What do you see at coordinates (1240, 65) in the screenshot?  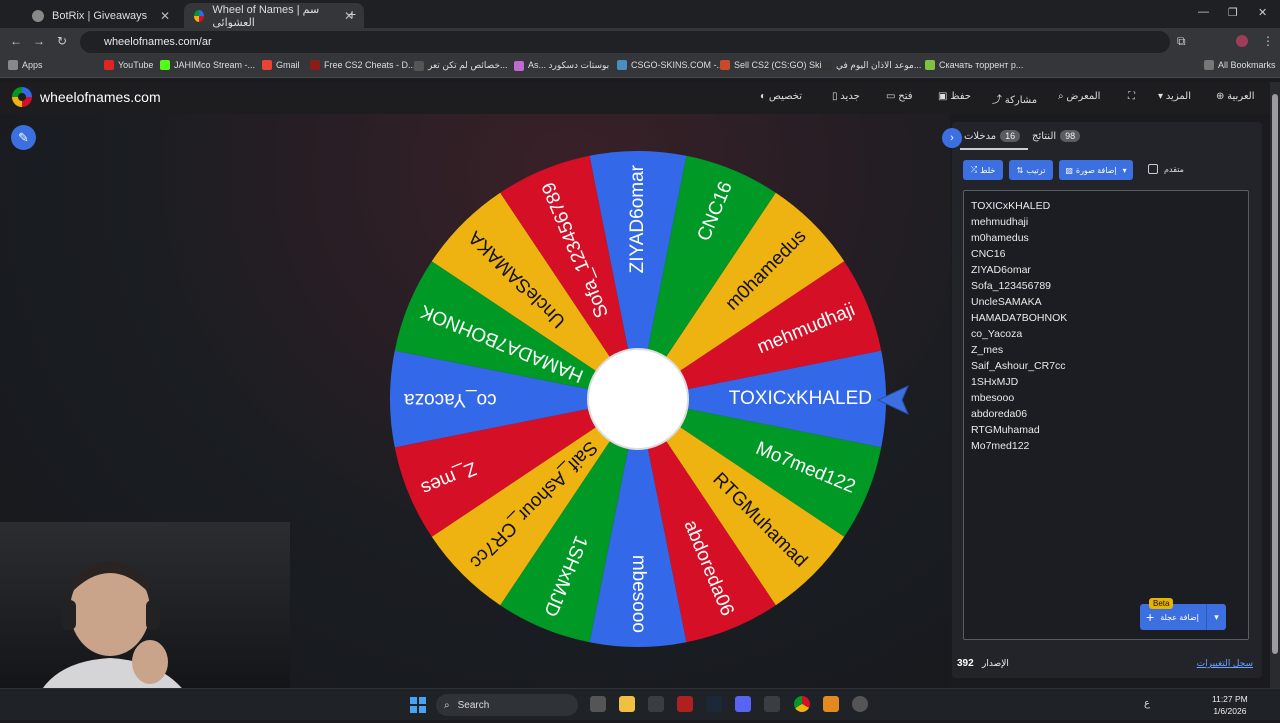 I see `all-bookmarks: All Bookmarks` at bounding box center [1240, 65].